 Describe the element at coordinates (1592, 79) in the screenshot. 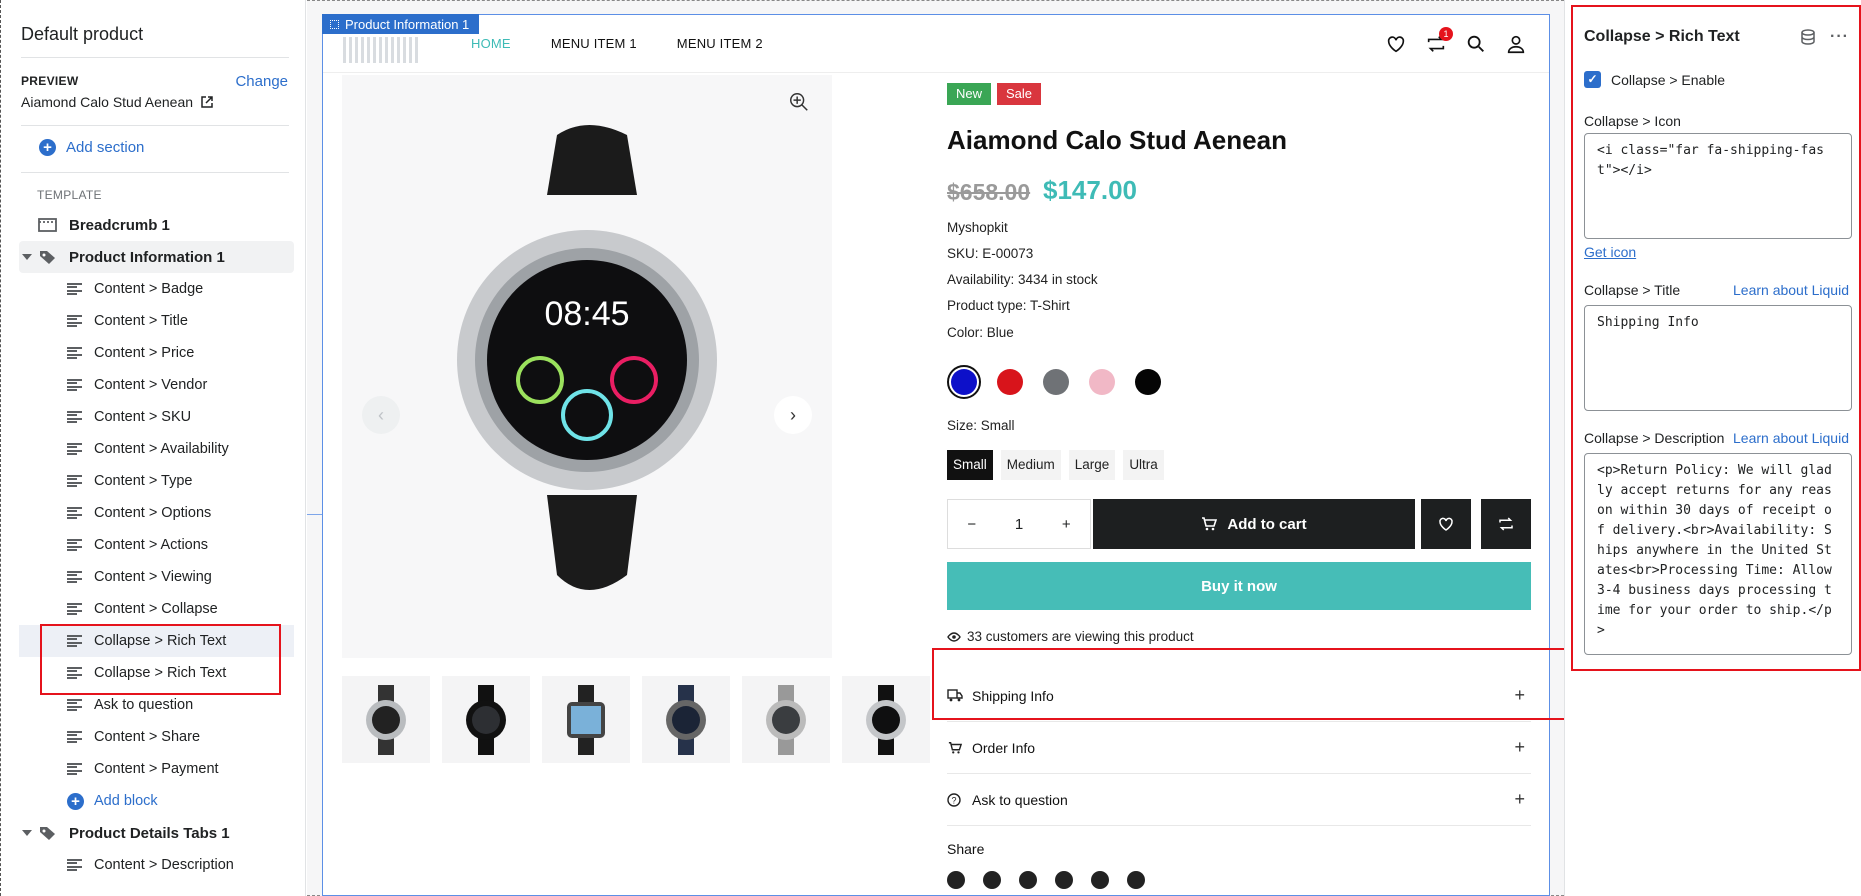

I see `checkmark-icon: ✓` at that location.